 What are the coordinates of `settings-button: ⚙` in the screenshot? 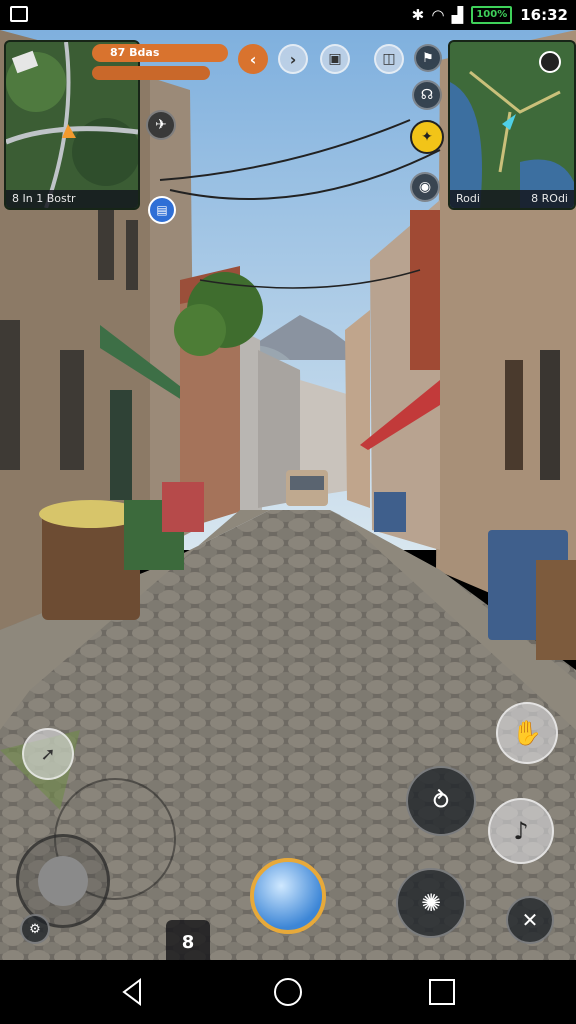 It's located at (35, 929).